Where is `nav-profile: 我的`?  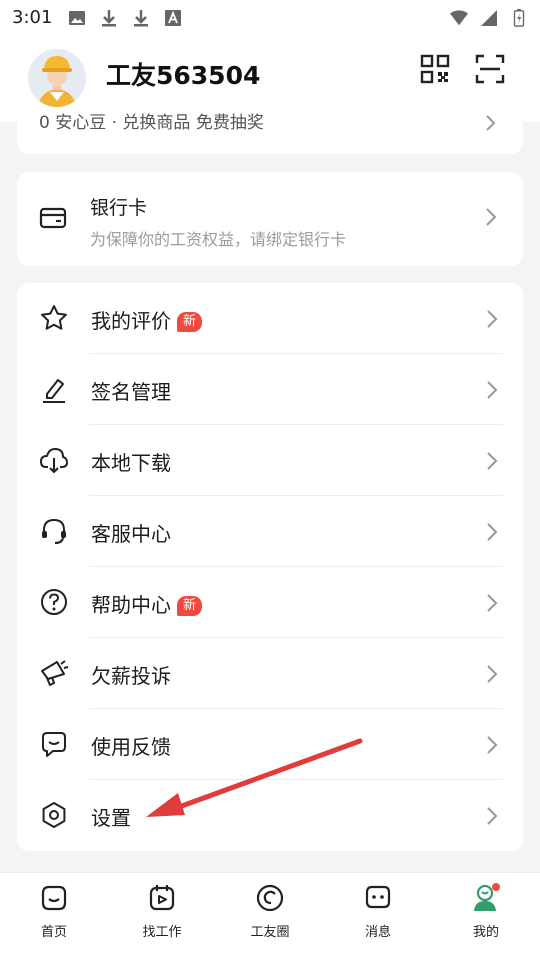 nav-profile: 我的 is located at coordinates (486, 918).